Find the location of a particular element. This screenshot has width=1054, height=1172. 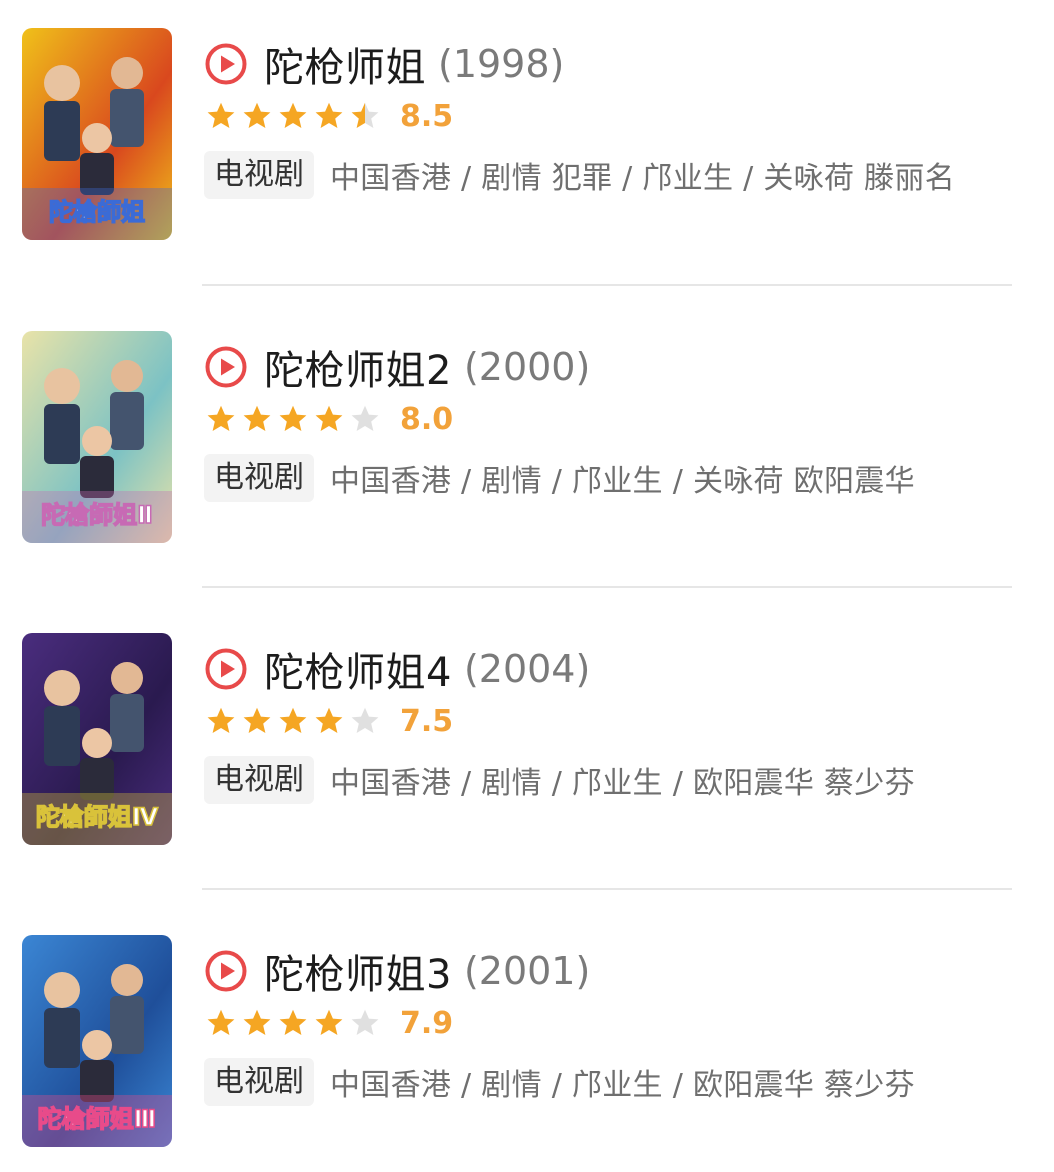

poster-image: 陀槍師姐Ⅲ is located at coordinates (97, 1041).